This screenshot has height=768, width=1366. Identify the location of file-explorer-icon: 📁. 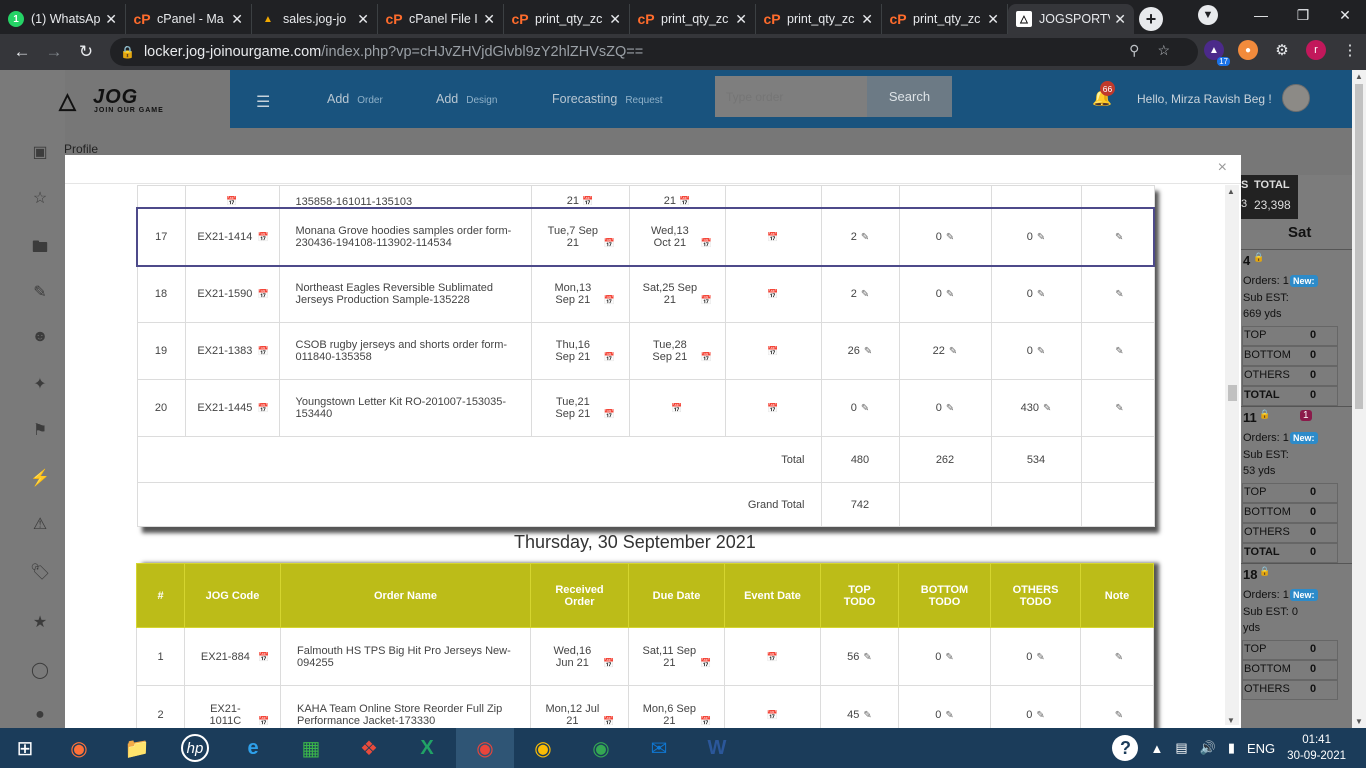
(137, 748).